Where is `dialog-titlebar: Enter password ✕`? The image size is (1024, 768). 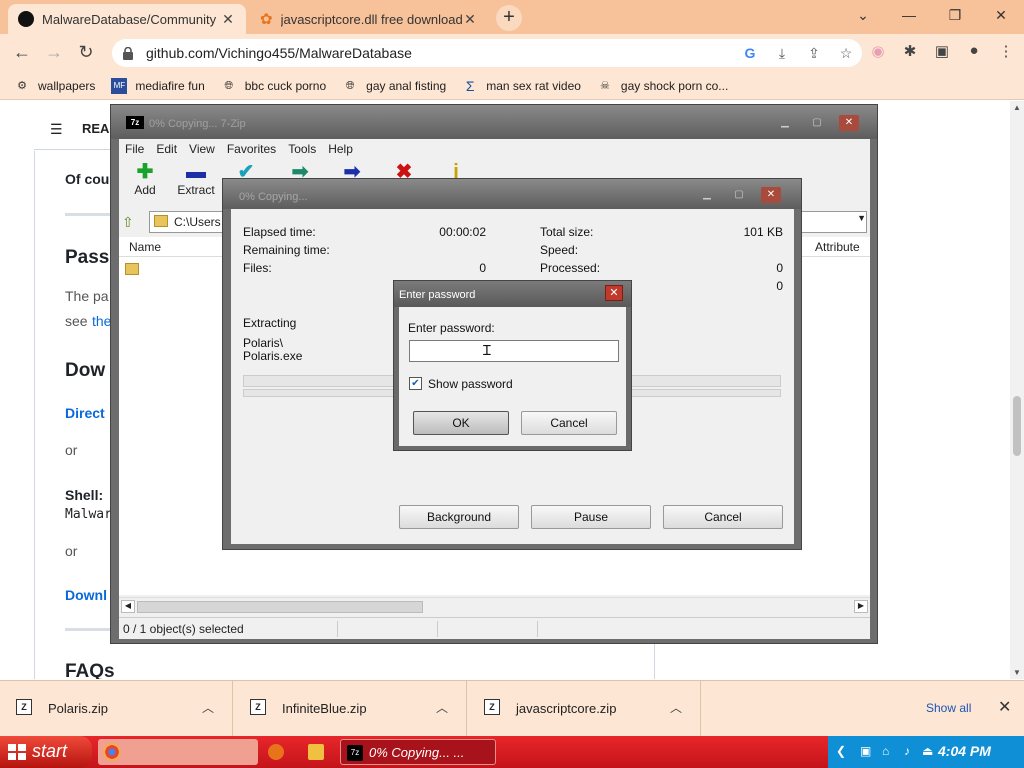 dialog-titlebar: Enter password ✕ is located at coordinates (512, 294).